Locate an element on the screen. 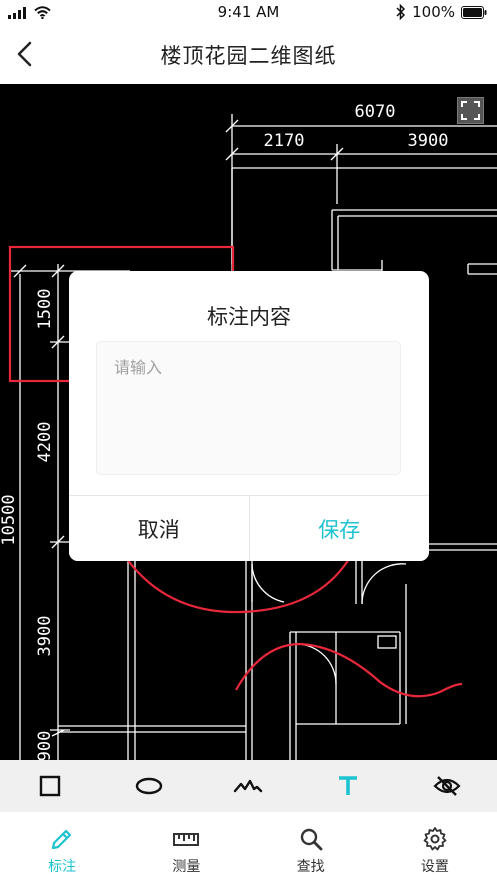  battery-icon is located at coordinates (474, 12).